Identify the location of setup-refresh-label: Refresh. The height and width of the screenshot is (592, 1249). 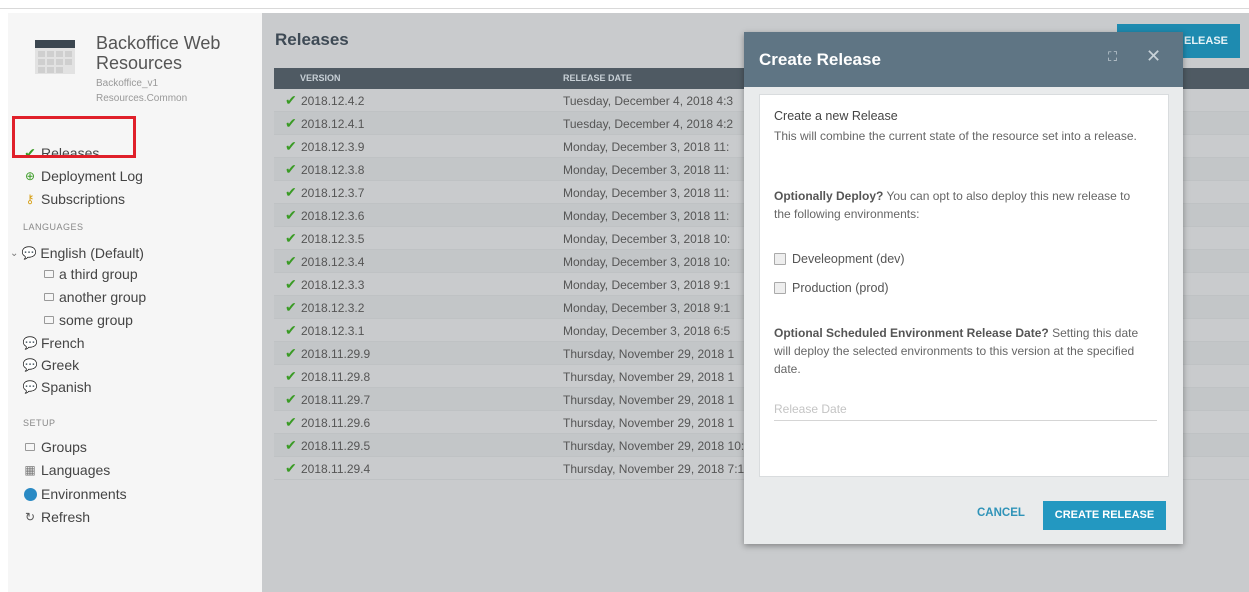
(66, 517).